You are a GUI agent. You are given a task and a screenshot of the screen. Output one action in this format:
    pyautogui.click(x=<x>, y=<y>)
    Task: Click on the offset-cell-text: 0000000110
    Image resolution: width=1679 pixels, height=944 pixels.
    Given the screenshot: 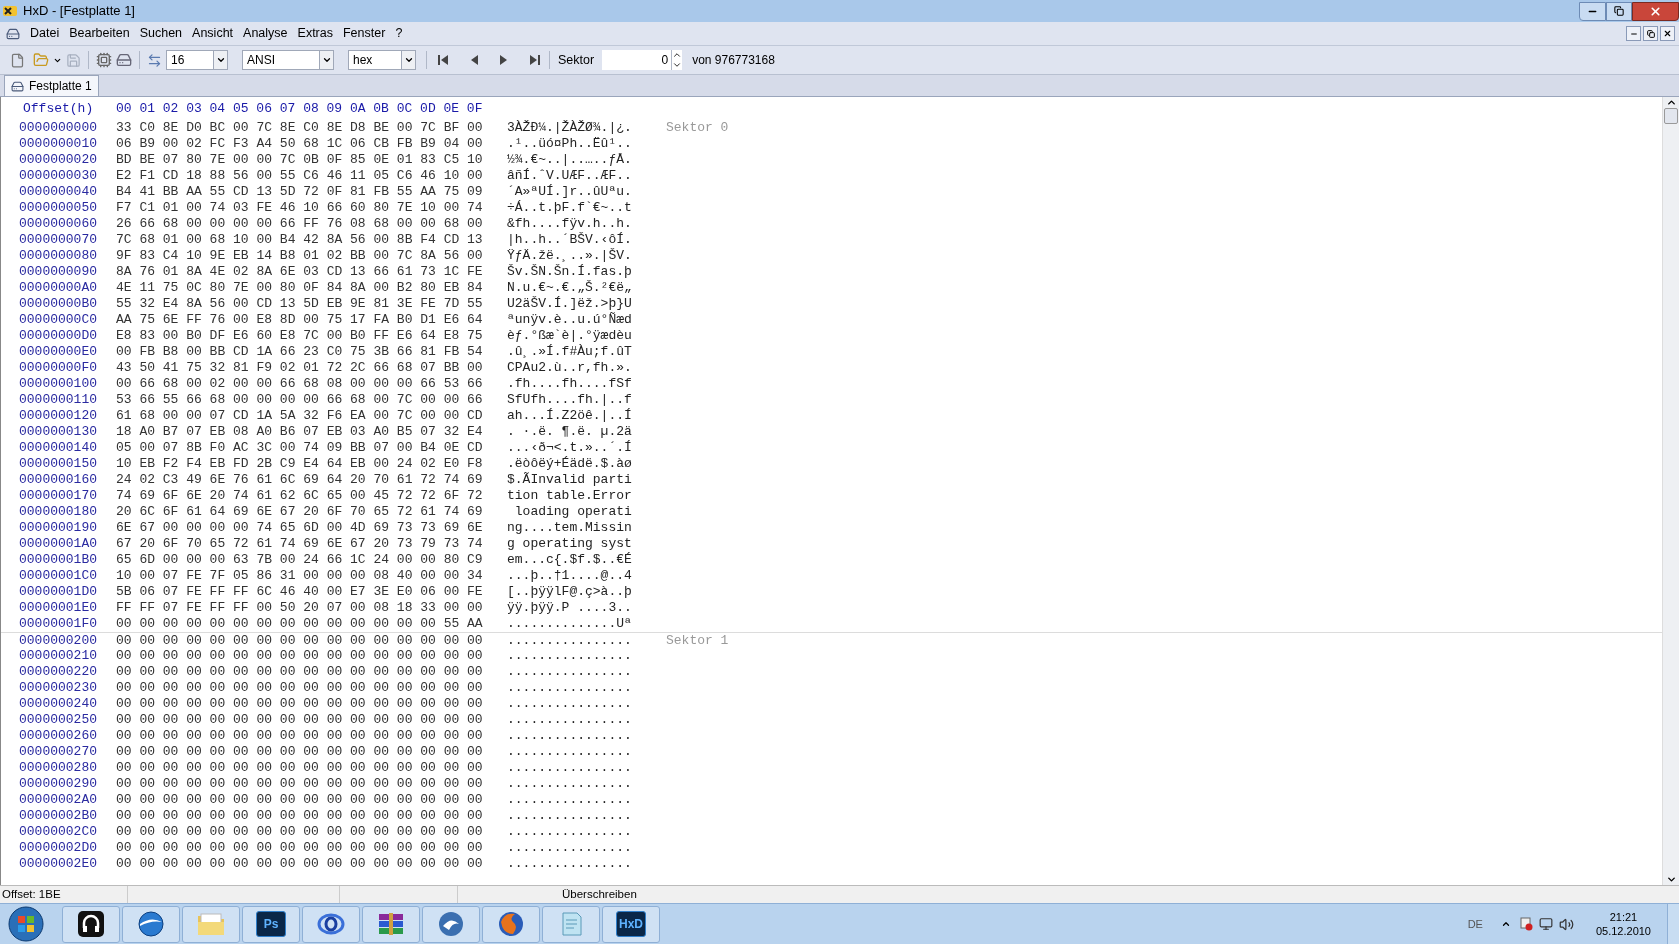 What is the action you would take?
    pyautogui.click(x=58, y=400)
    